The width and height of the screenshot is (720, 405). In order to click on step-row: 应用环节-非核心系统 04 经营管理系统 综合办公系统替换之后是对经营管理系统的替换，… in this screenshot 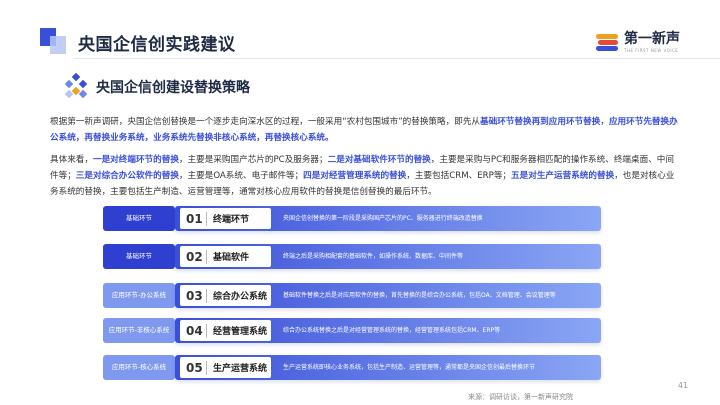, I will do `click(352, 330)`.